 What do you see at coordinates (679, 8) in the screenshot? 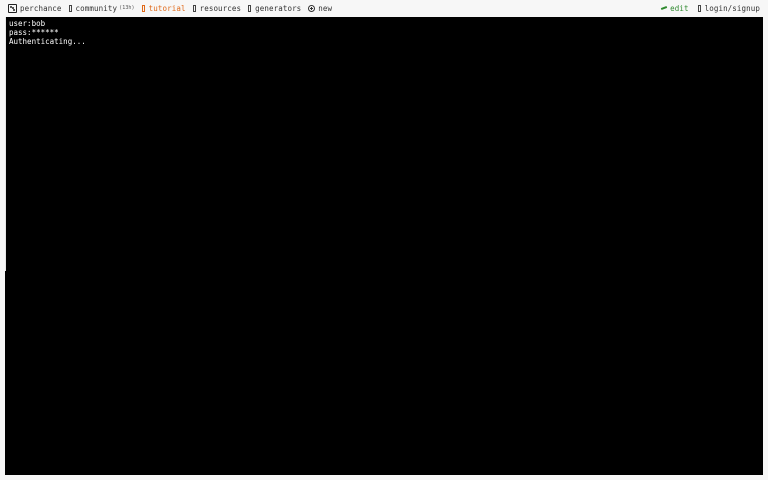
I see `nav-edit-label: edit` at bounding box center [679, 8].